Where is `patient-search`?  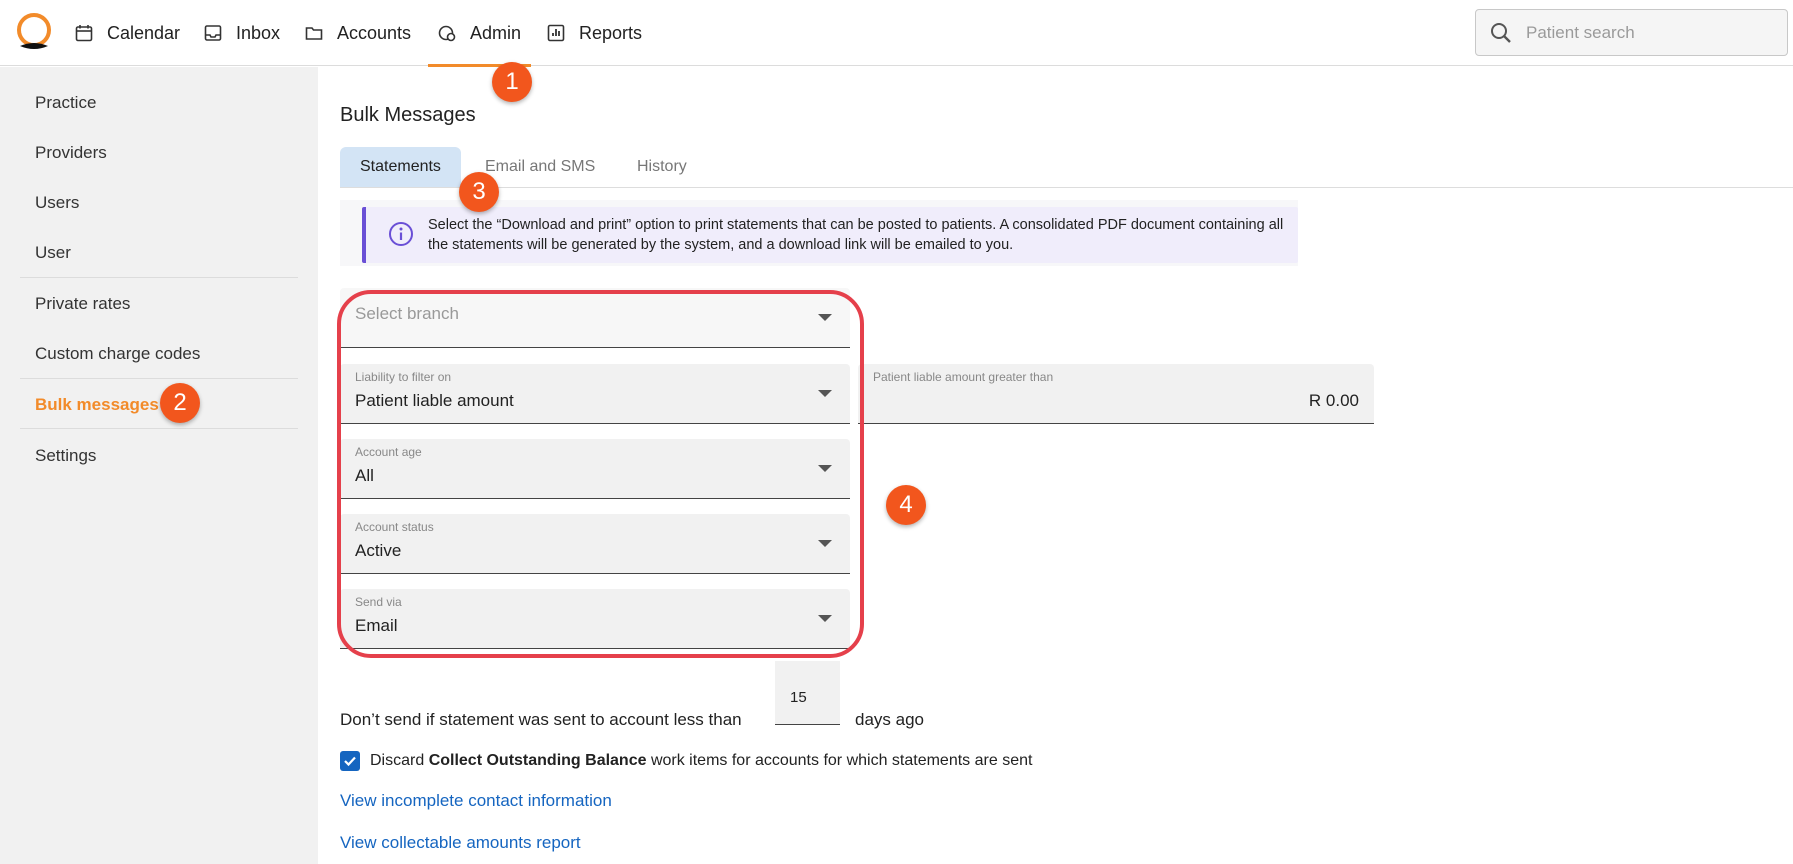
patient-search is located at coordinates (1631, 32).